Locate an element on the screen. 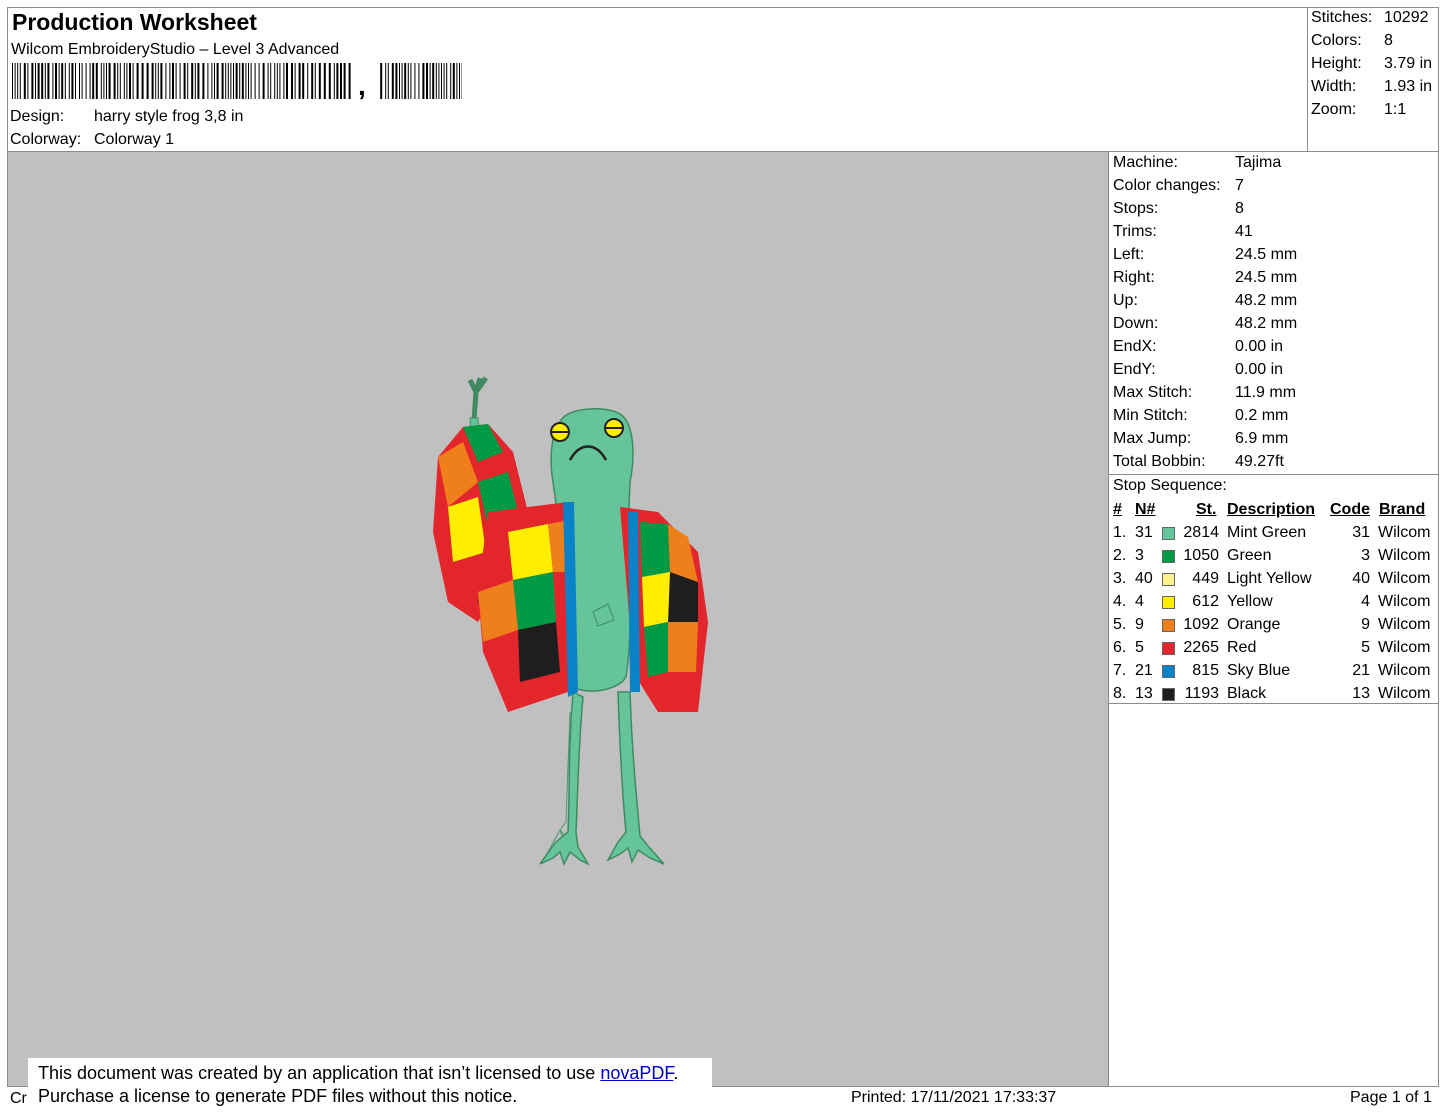 This screenshot has height=1117, width=1445. property-label: Max Jump: is located at coordinates (1152, 438).